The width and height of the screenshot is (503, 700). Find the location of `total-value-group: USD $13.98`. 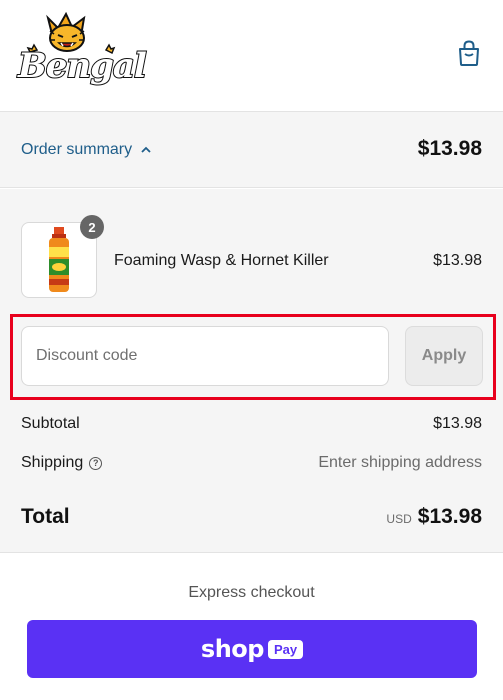

total-value-group: USD $13.98 is located at coordinates (434, 517).